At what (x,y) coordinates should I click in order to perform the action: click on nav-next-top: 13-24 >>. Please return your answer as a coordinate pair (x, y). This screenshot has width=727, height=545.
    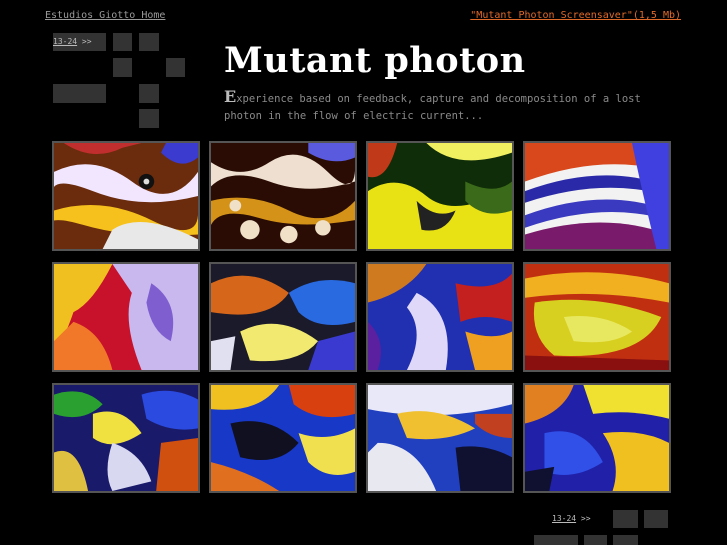
    Looking at the image, I should click on (72, 41).